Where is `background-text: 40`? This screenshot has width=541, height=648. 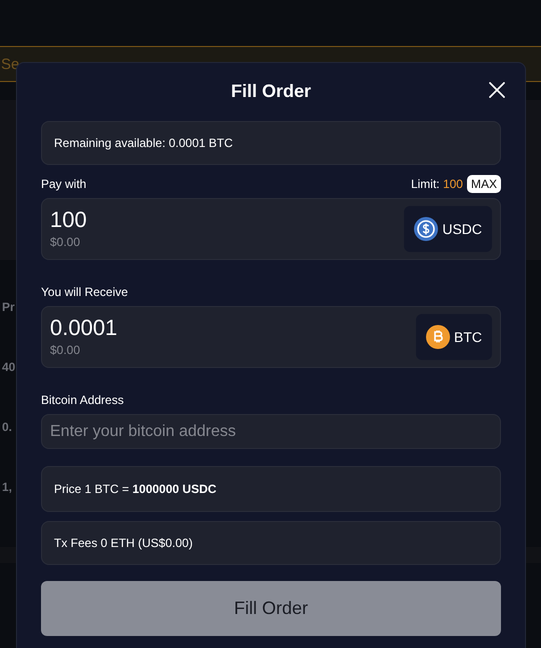
background-text: 40 is located at coordinates (9, 367).